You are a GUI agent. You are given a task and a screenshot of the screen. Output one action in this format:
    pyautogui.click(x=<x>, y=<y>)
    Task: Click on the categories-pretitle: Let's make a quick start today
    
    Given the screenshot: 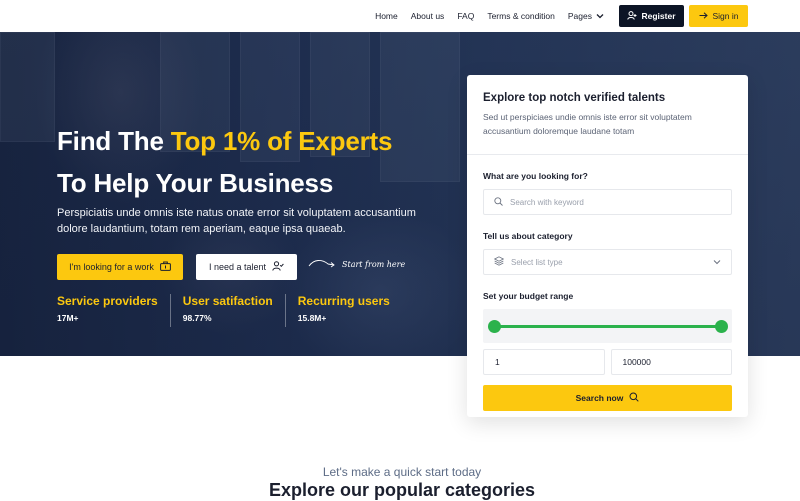 What is the action you would take?
    pyautogui.click(x=402, y=472)
    